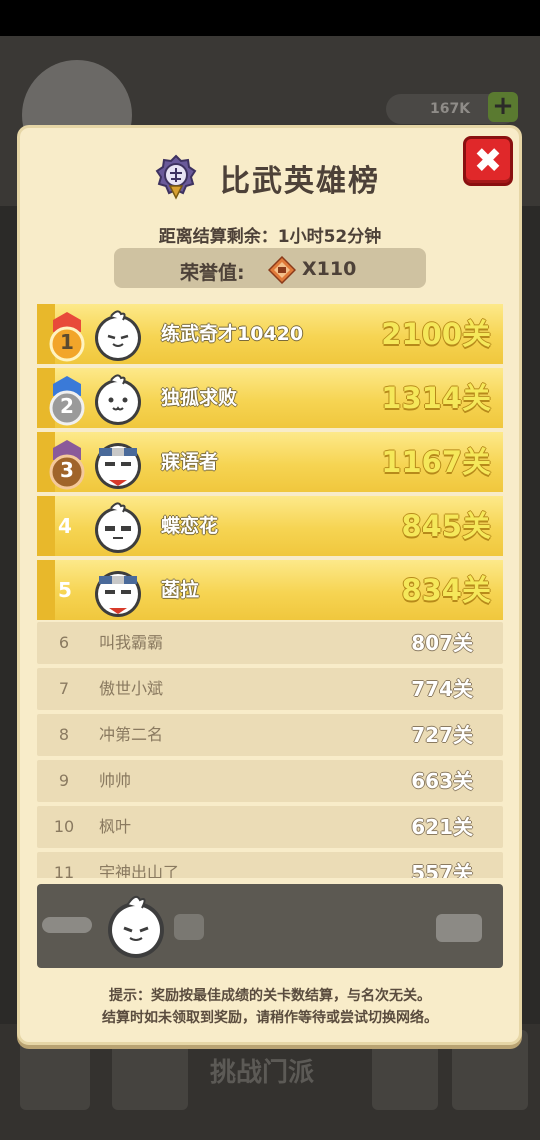 Image resolution: width=540 pixels, height=1140 pixels. What do you see at coordinates (442, 869) in the screenshot?
I see `player-score: 557关` at bounding box center [442, 869].